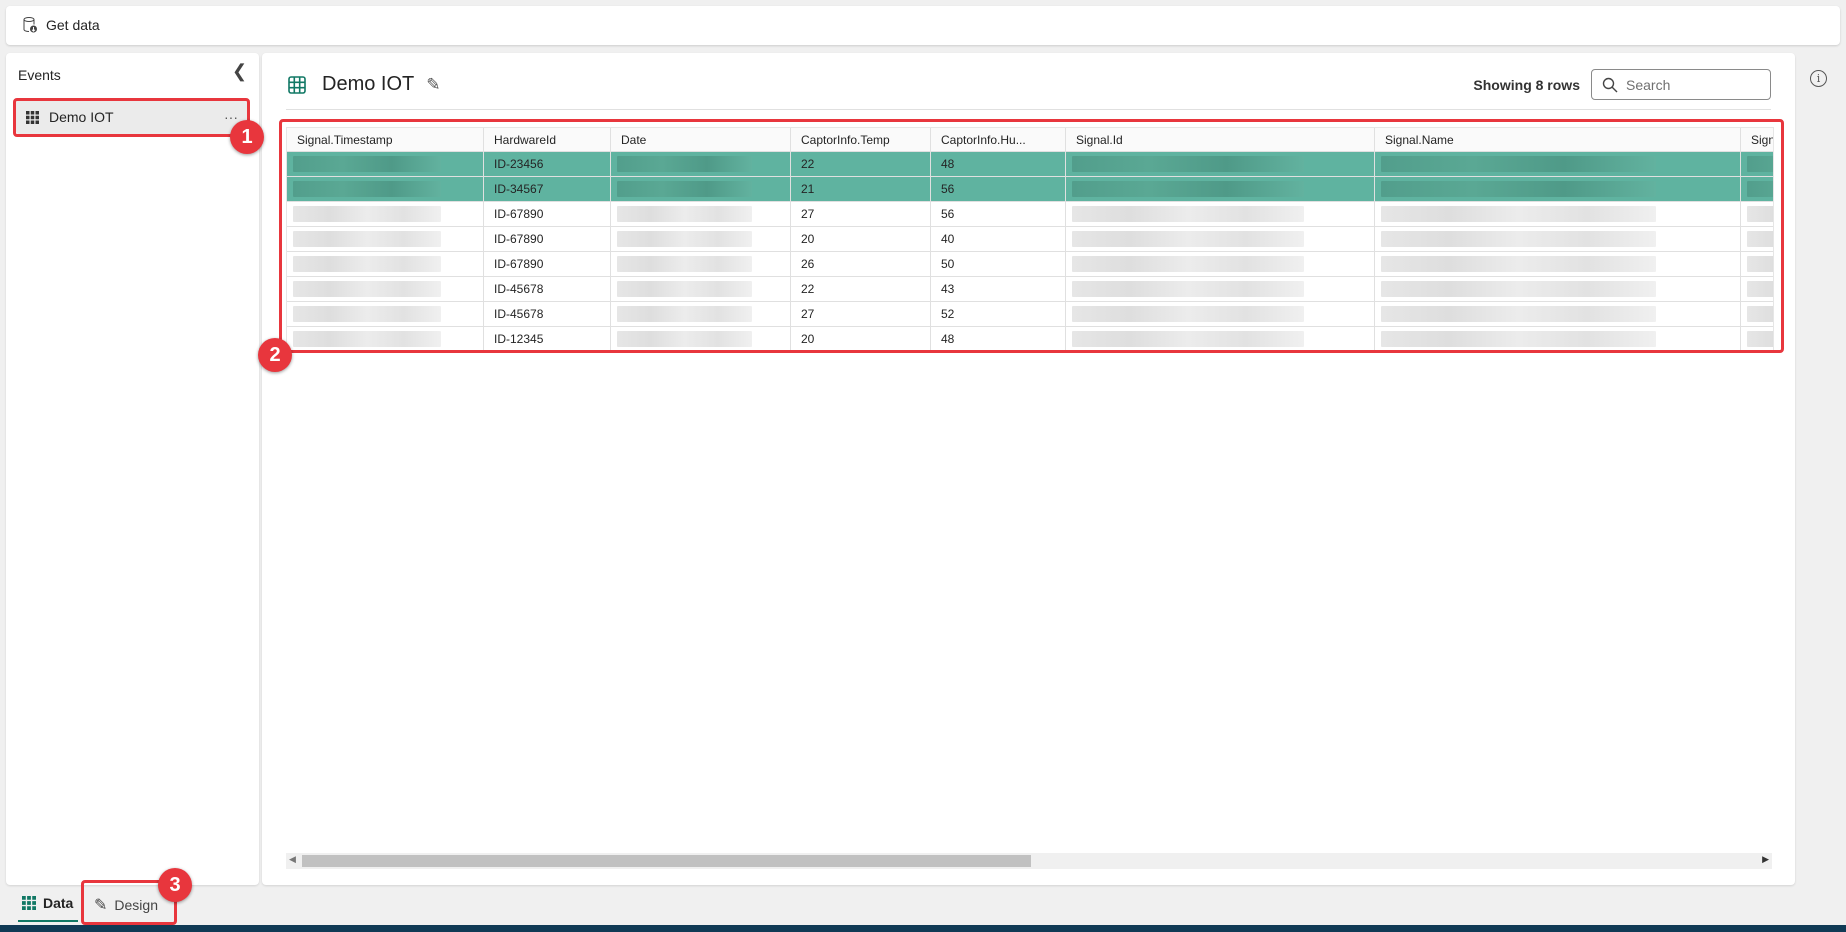  What do you see at coordinates (73, 25) in the screenshot?
I see `get-data-label: Get data` at bounding box center [73, 25].